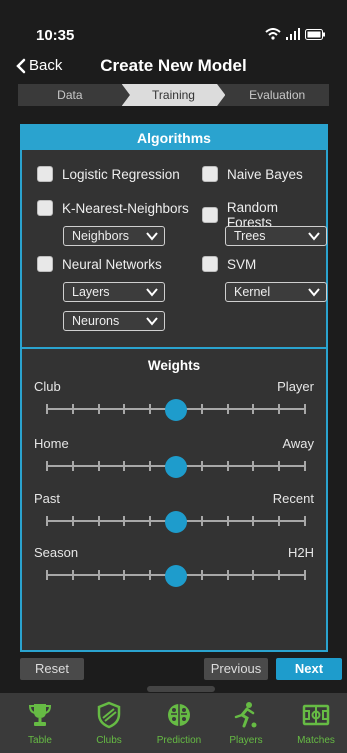  What do you see at coordinates (298, 443) in the screenshot?
I see `slider-right-label: Away` at bounding box center [298, 443].